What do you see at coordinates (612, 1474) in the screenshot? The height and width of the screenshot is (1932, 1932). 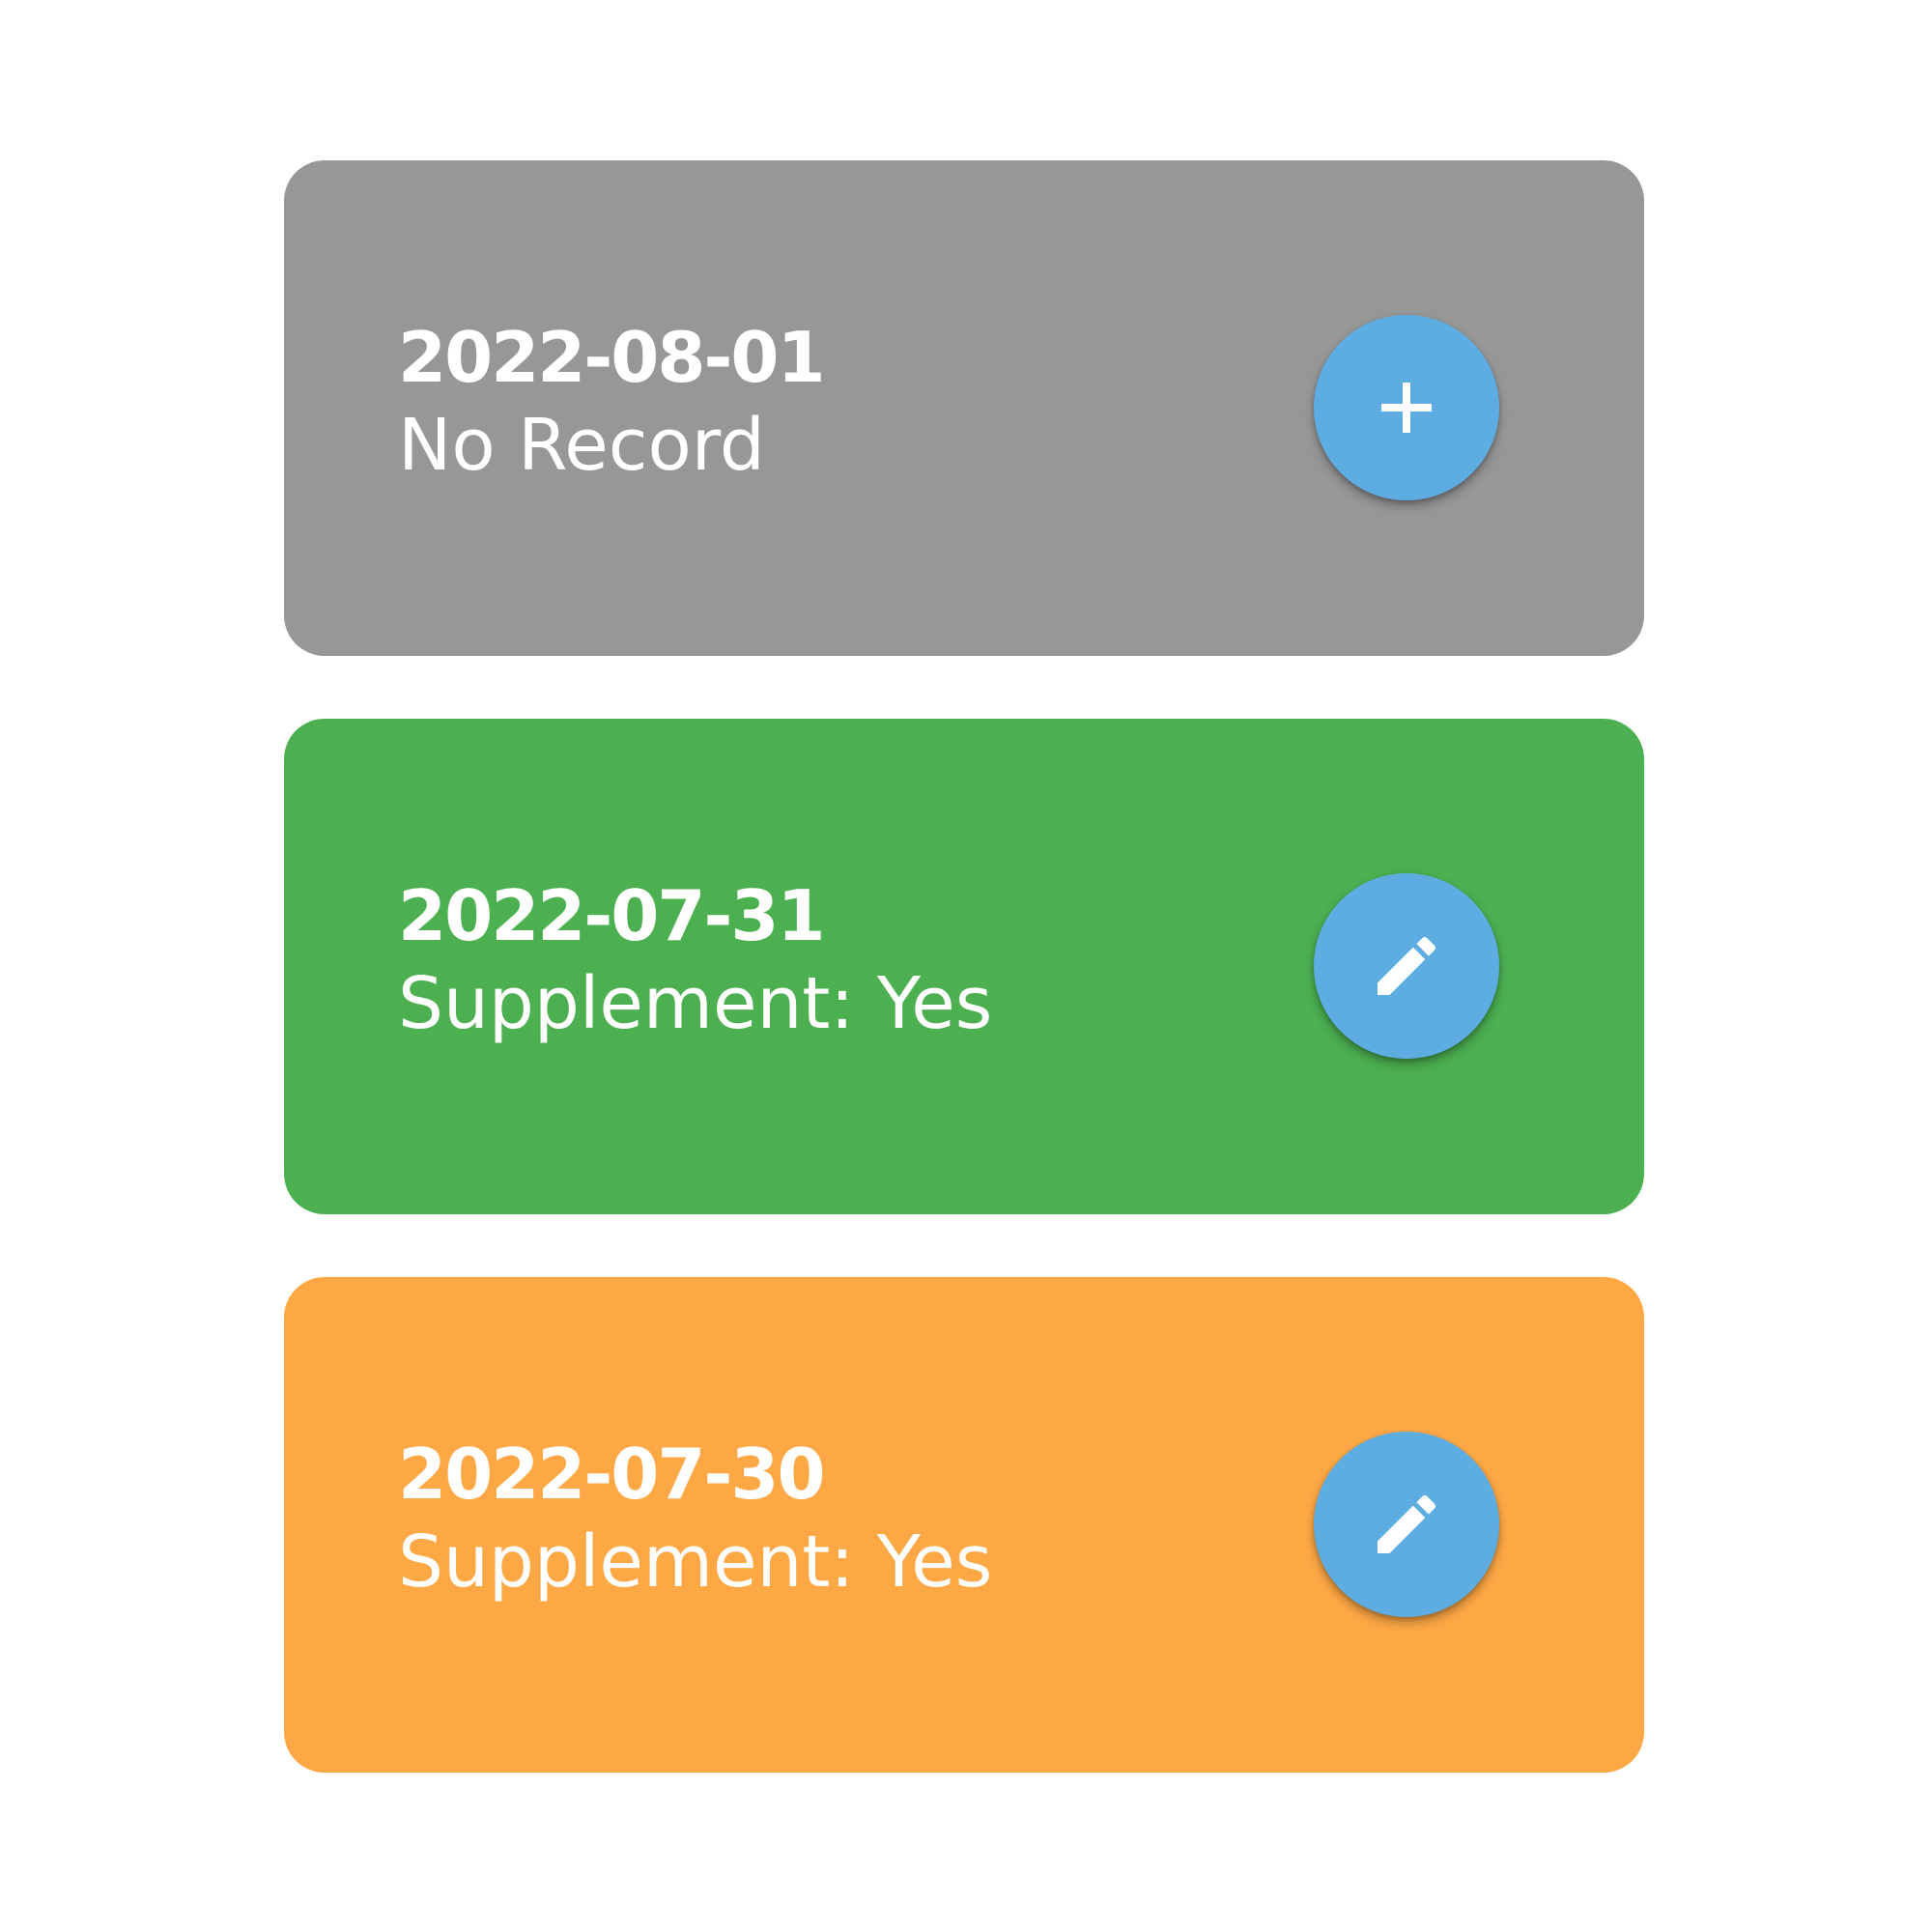 I see `record-date: 2022-07-30` at bounding box center [612, 1474].